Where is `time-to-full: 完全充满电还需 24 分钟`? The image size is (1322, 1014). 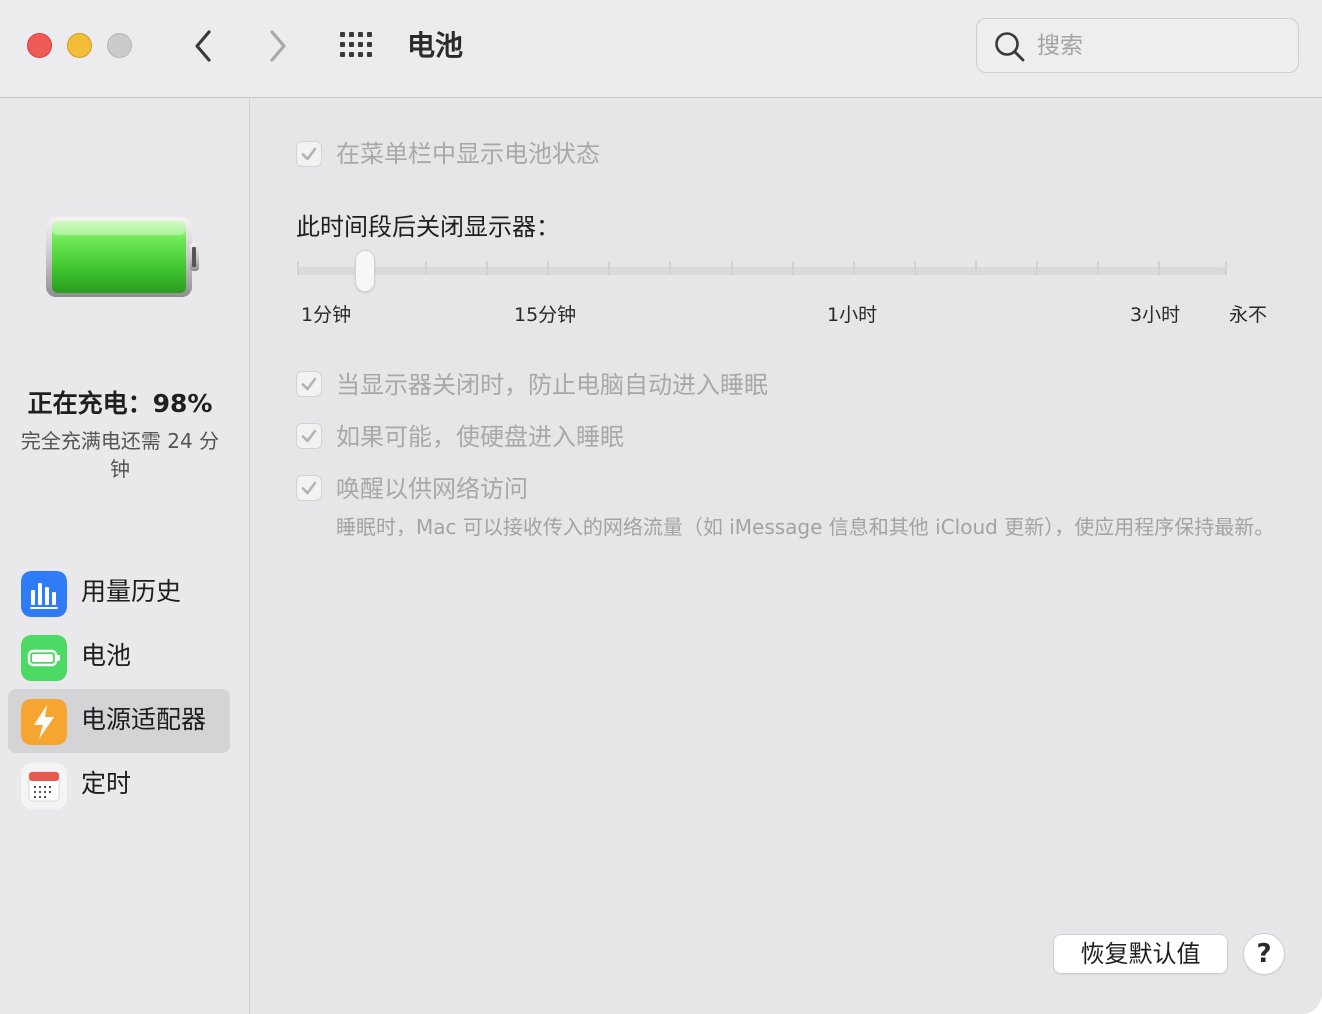
time-to-full: 完全充满电还需 24 分钟 is located at coordinates (120, 455).